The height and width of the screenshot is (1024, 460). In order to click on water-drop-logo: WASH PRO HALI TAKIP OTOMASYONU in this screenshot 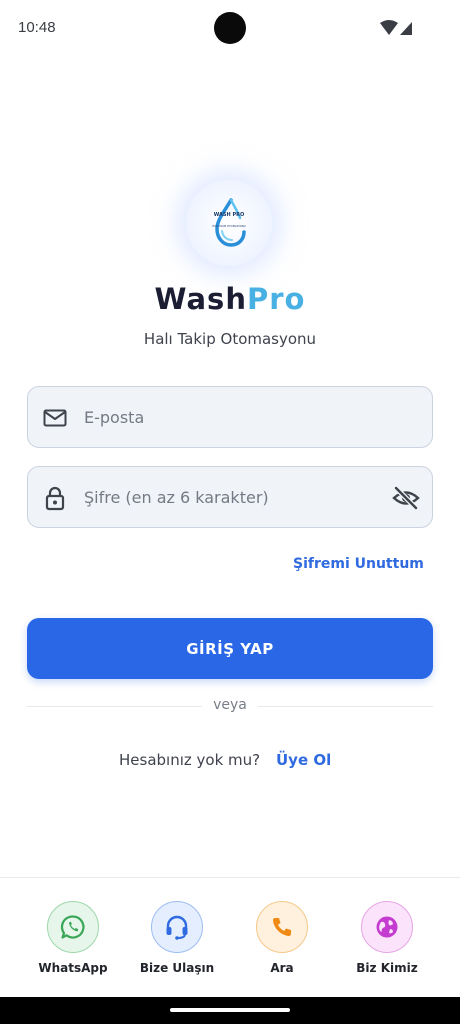, I will do `click(229, 222)`.